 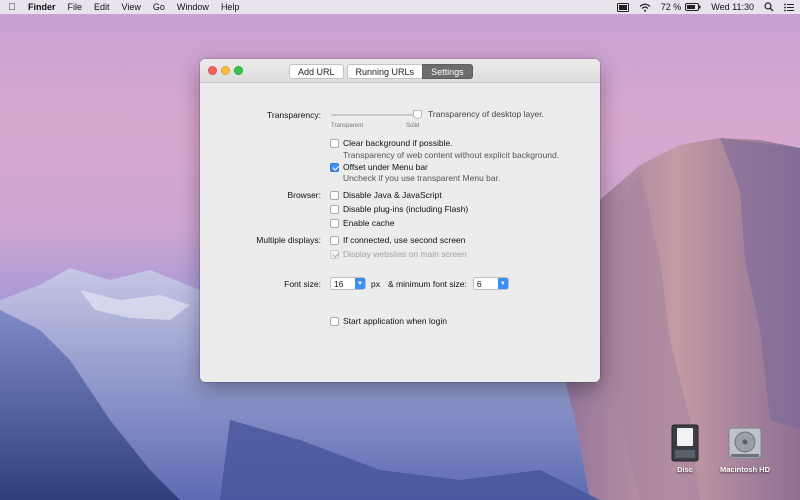 What do you see at coordinates (212, 70) in the screenshot?
I see `close-button` at bounding box center [212, 70].